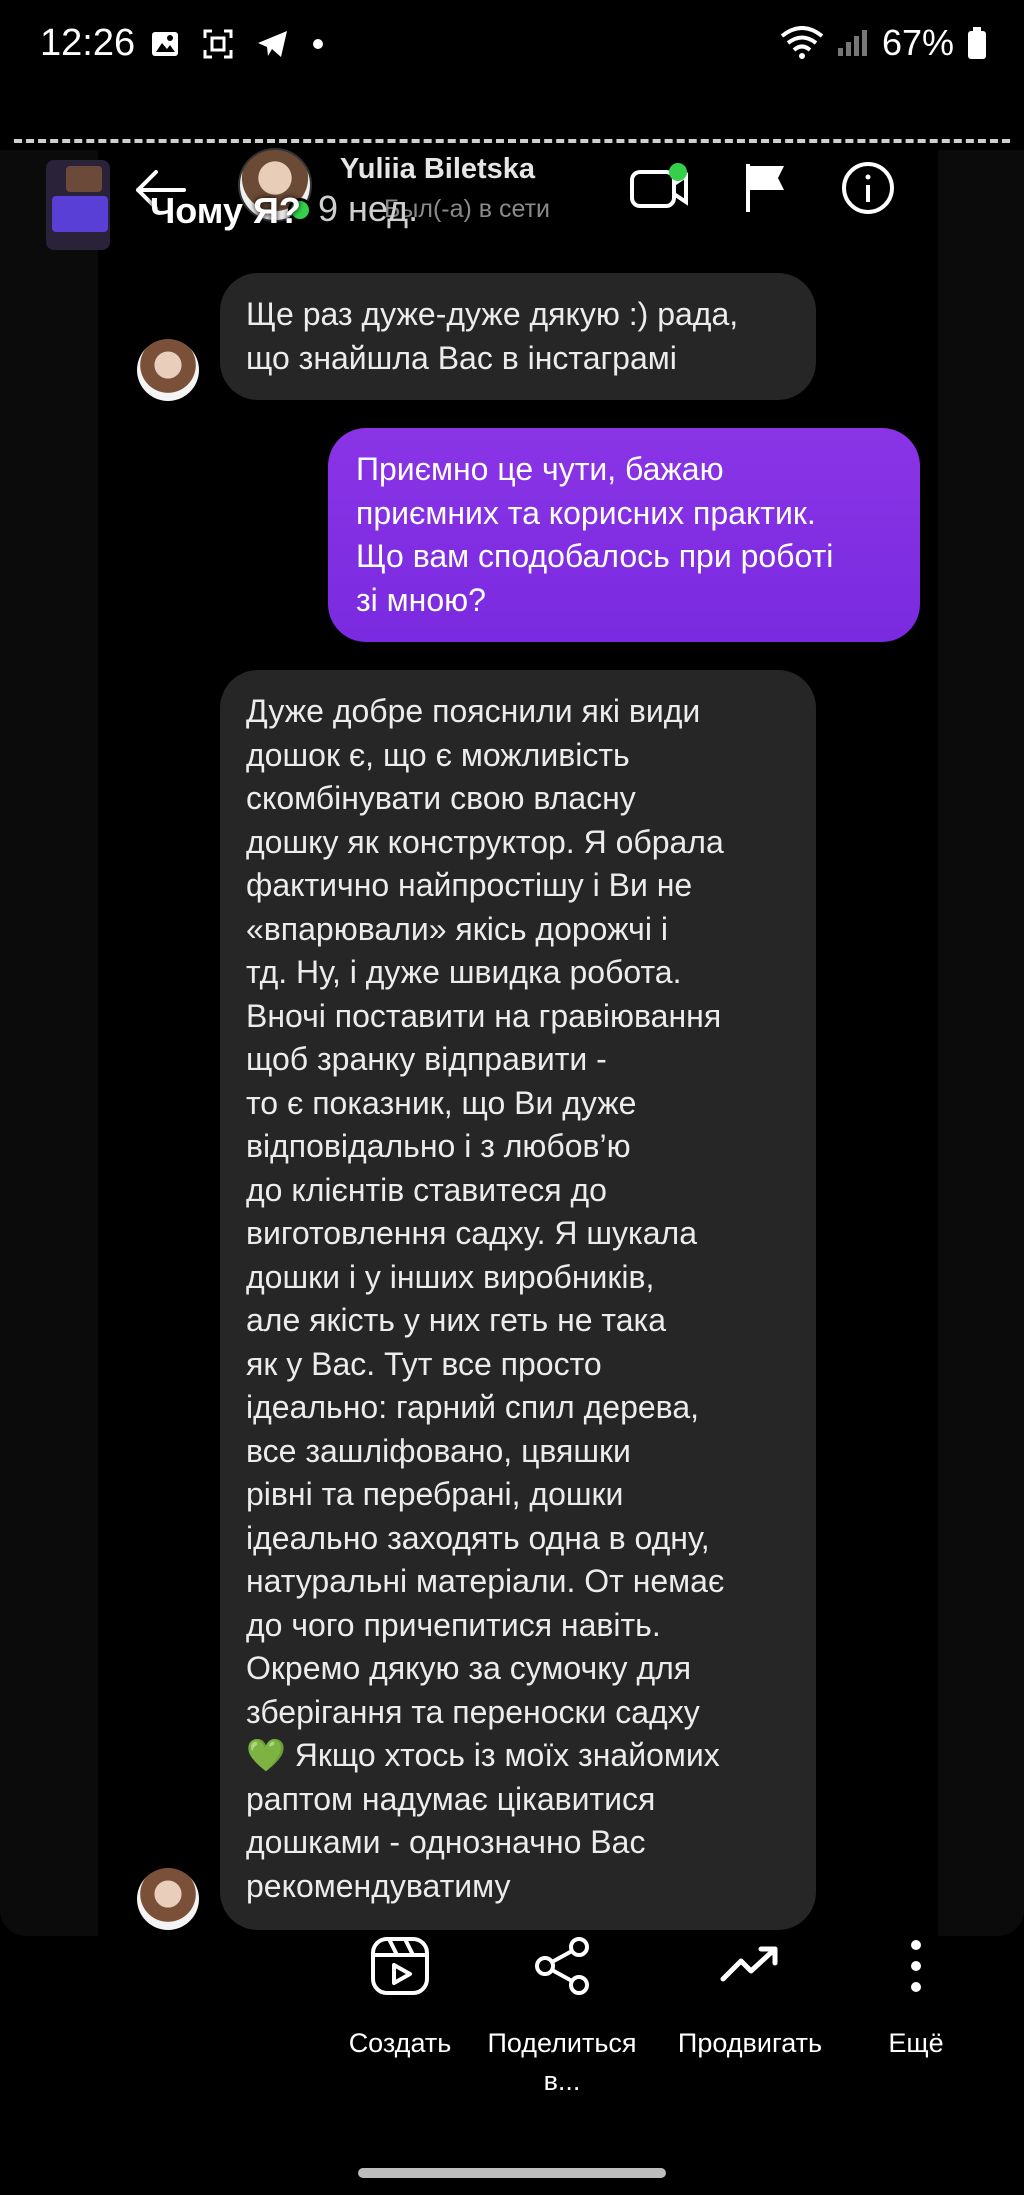 Image resolution: width=1024 pixels, height=2195 pixels. What do you see at coordinates (457, 928) in the screenshot?
I see `message-line: «впарювали» якісь дорожчі і` at bounding box center [457, 928].